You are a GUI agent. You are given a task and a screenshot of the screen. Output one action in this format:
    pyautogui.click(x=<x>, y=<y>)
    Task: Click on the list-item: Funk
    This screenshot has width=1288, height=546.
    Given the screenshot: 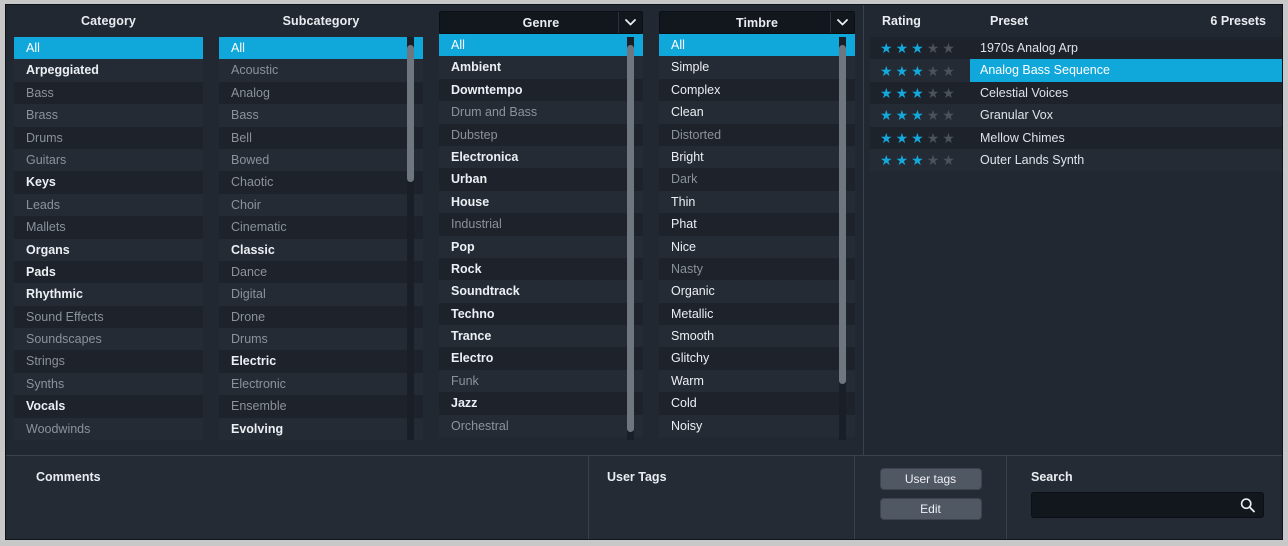 What is the action you would take?
    pyautogui.click(x=541, y=381)
    